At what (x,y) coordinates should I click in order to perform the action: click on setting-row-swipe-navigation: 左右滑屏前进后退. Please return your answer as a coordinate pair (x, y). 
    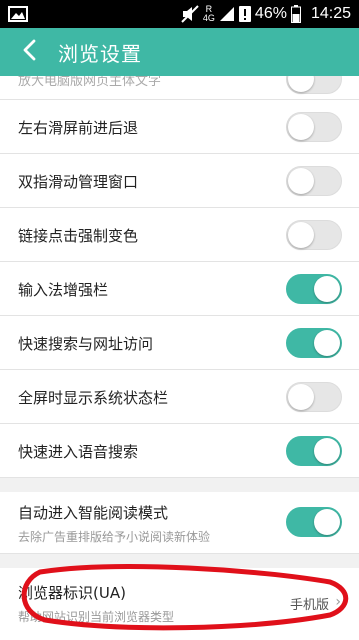
    Looking at the image, I should click on (179, 127).